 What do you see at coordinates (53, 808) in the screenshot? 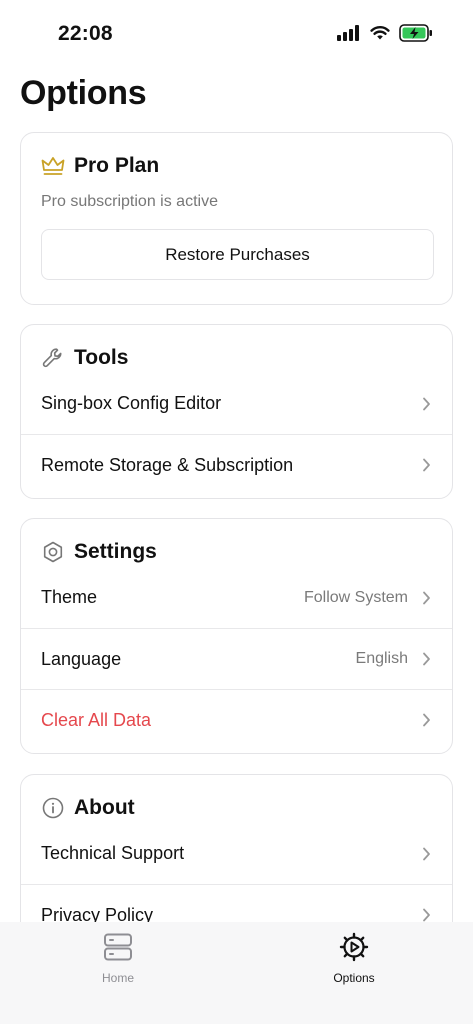
I see `info-icon` at bounding box center [53, 808].